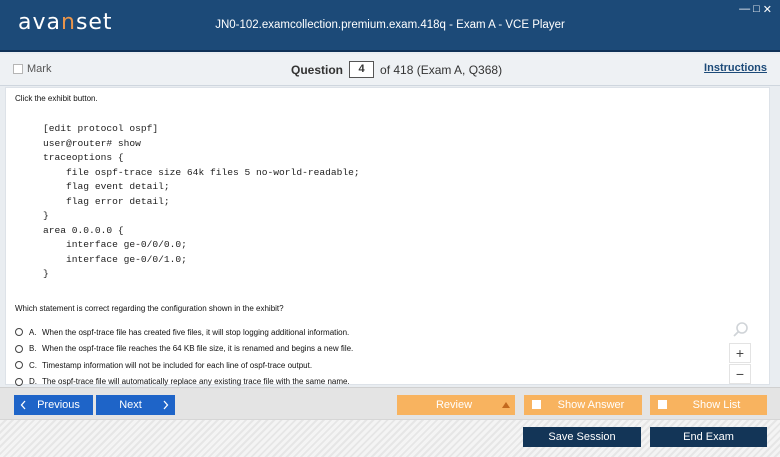 This screenshot has width=780, height=457. I want to click on close-icon: ✕, so click(767, 9).